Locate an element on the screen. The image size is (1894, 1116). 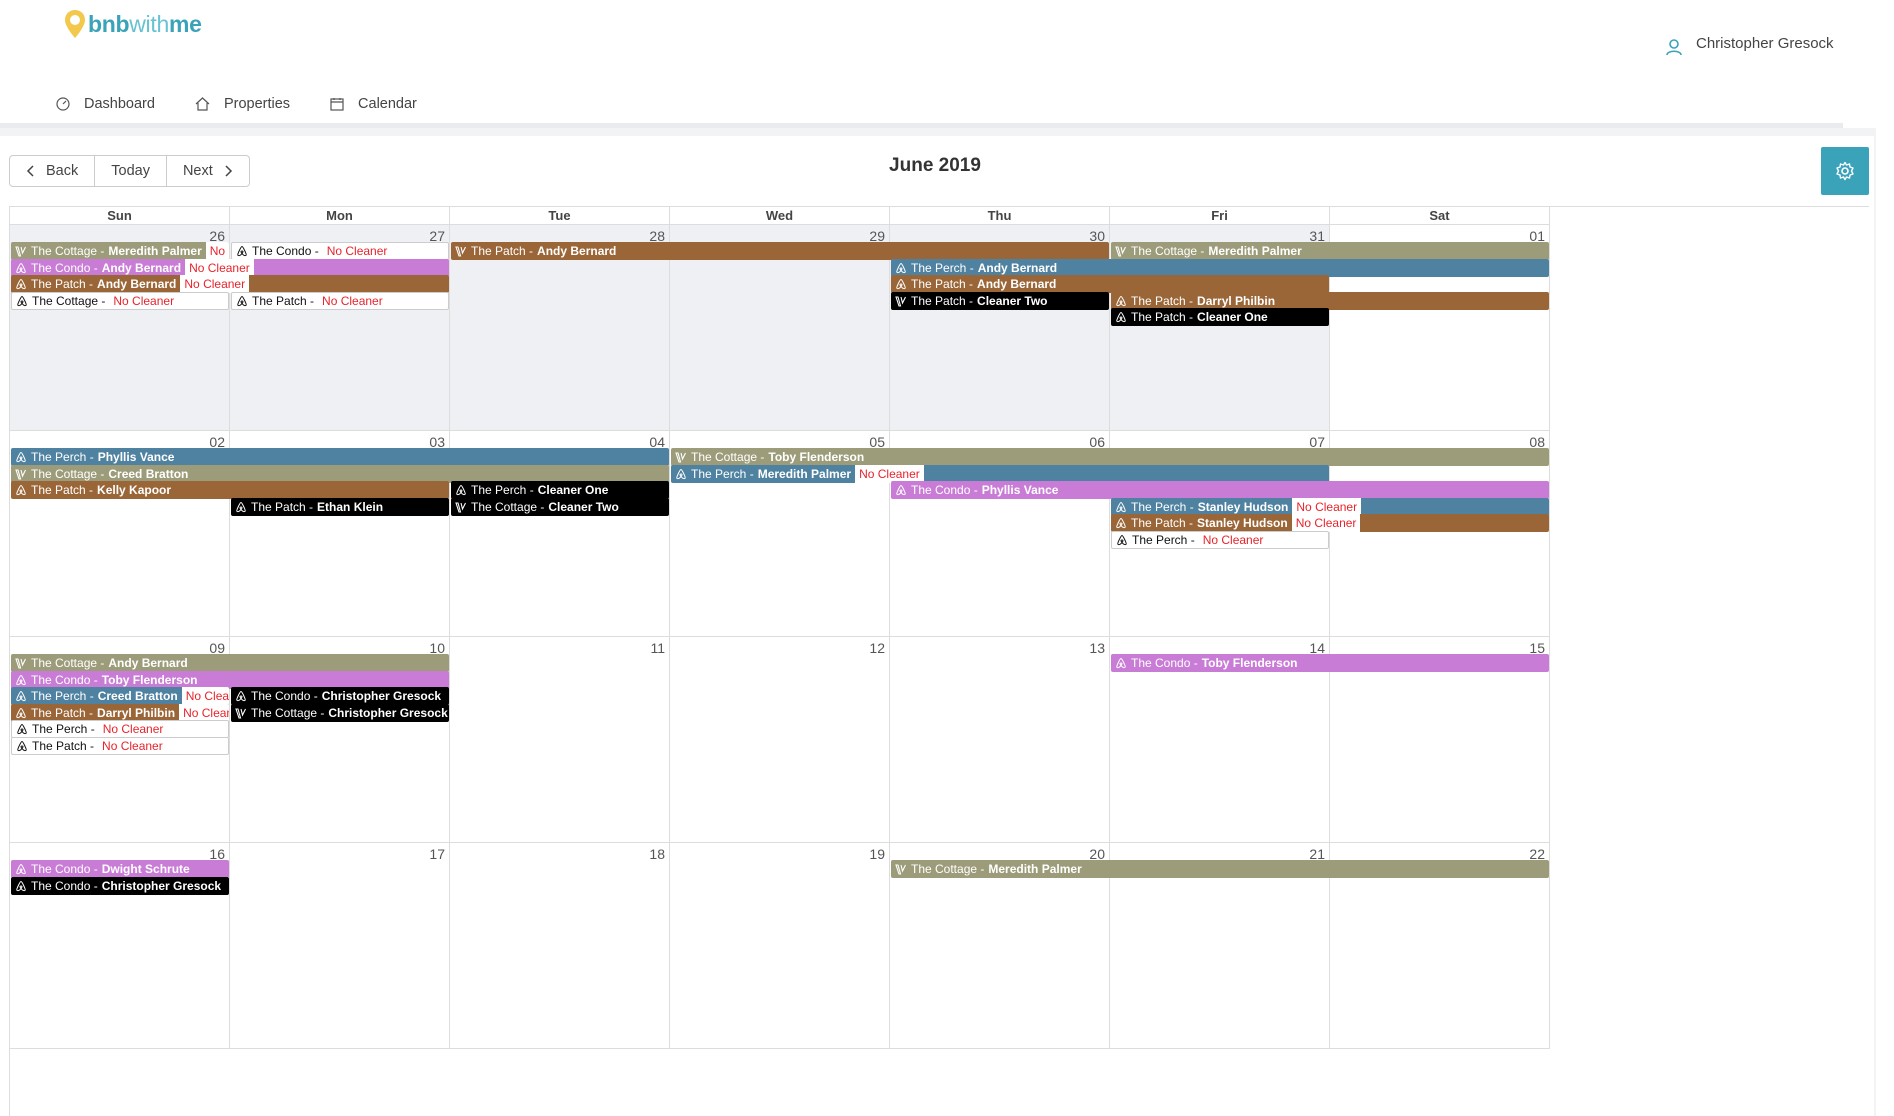
day-number: 11 is located at coordinates (657, 648).